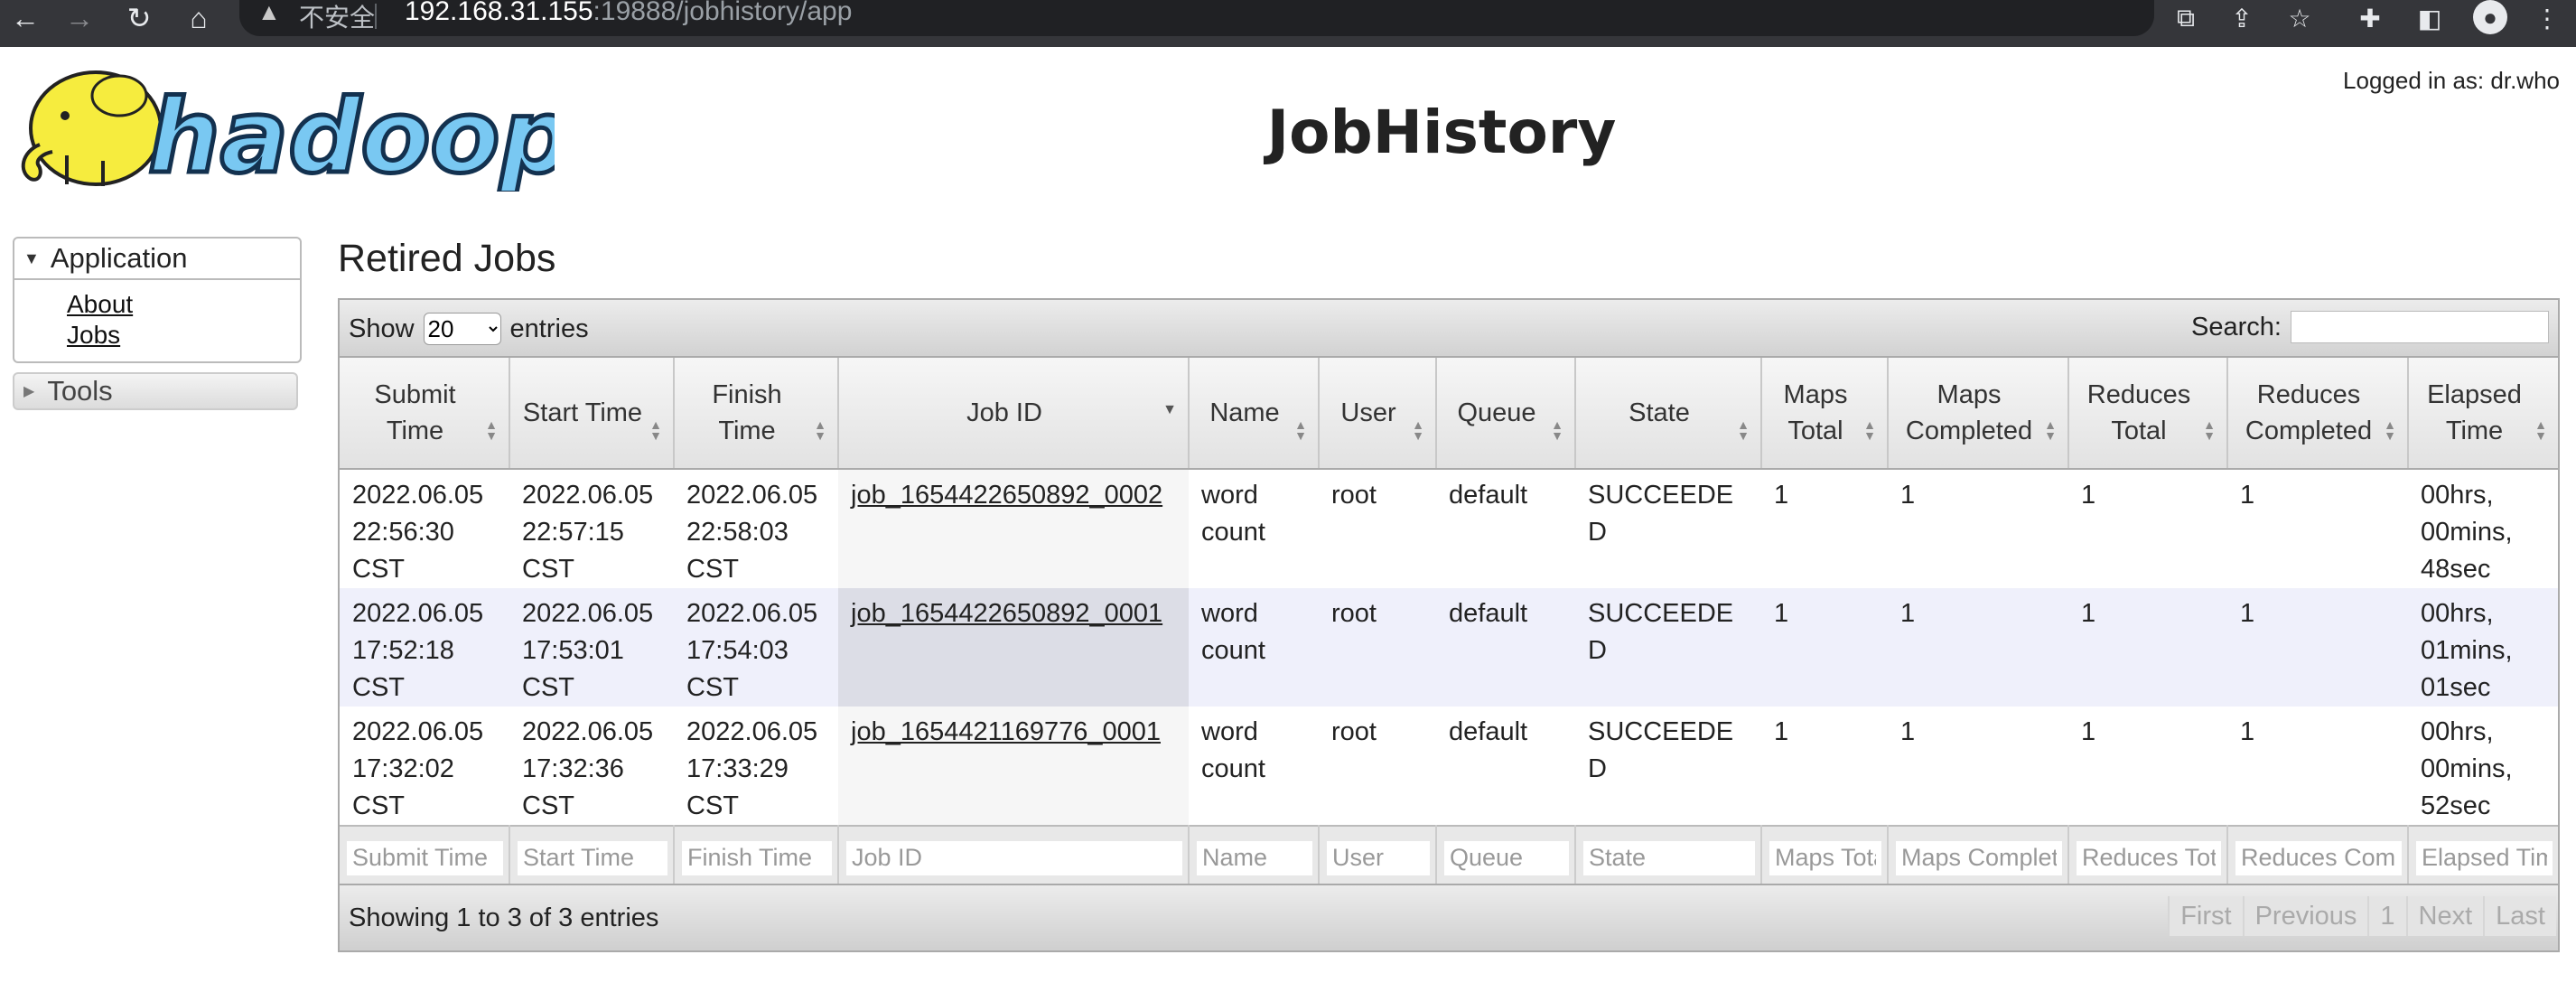 Image resolution: width=2576 pixels, height=992 pixels. What do you see at coordinates (2148, 414) in the screenshot?
I see `col-reduces-total: Reduces Total ▲ ▼` at bounding box center [2148, 414].